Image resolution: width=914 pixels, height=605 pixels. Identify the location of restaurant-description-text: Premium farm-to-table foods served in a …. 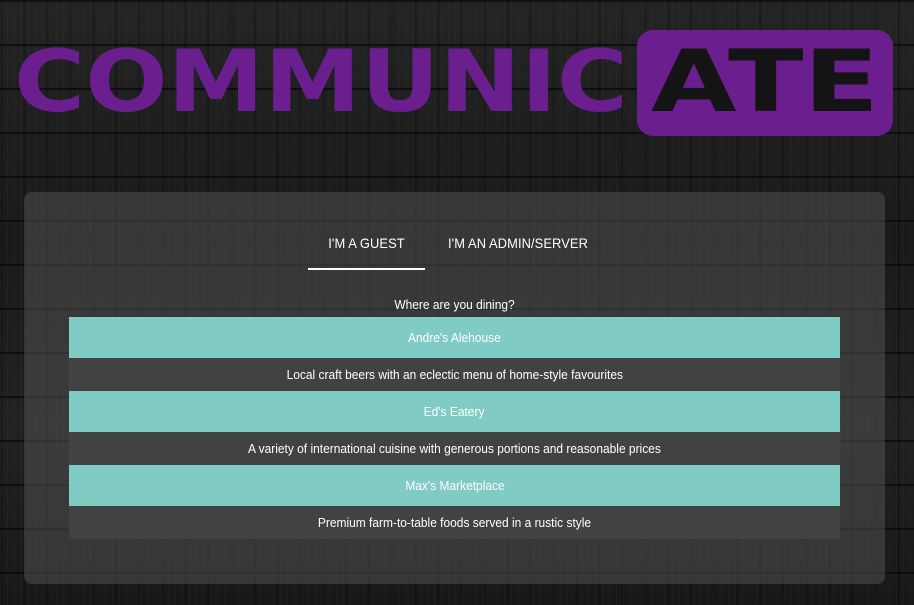
(454, 522).